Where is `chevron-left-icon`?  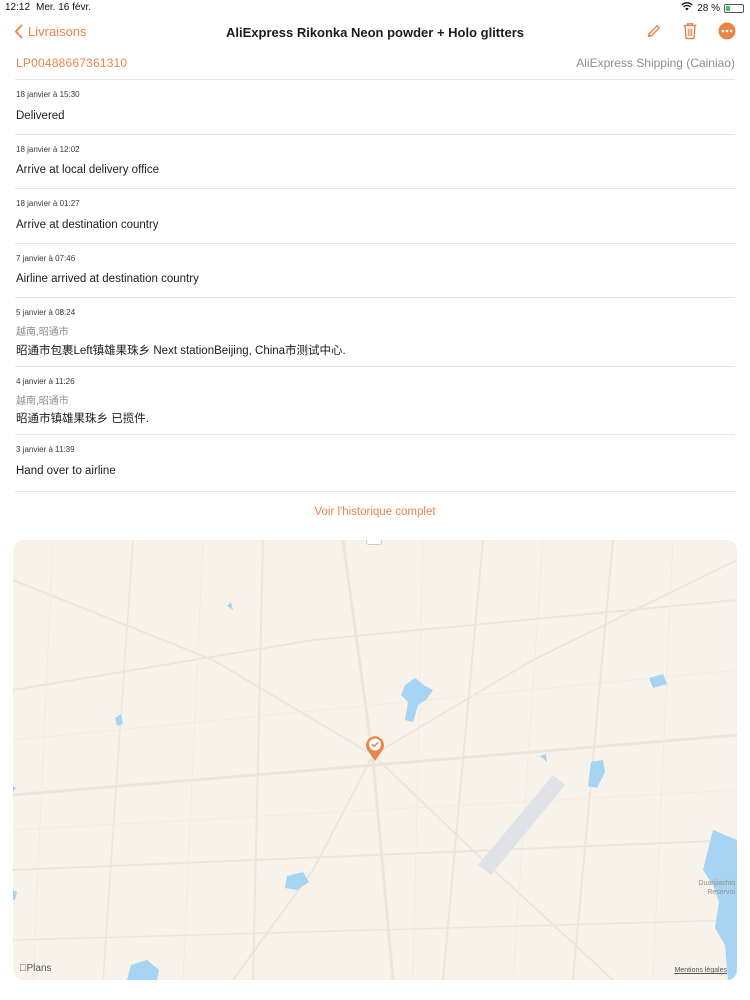
chevron-left-icon is located at coordinates (18, 31).